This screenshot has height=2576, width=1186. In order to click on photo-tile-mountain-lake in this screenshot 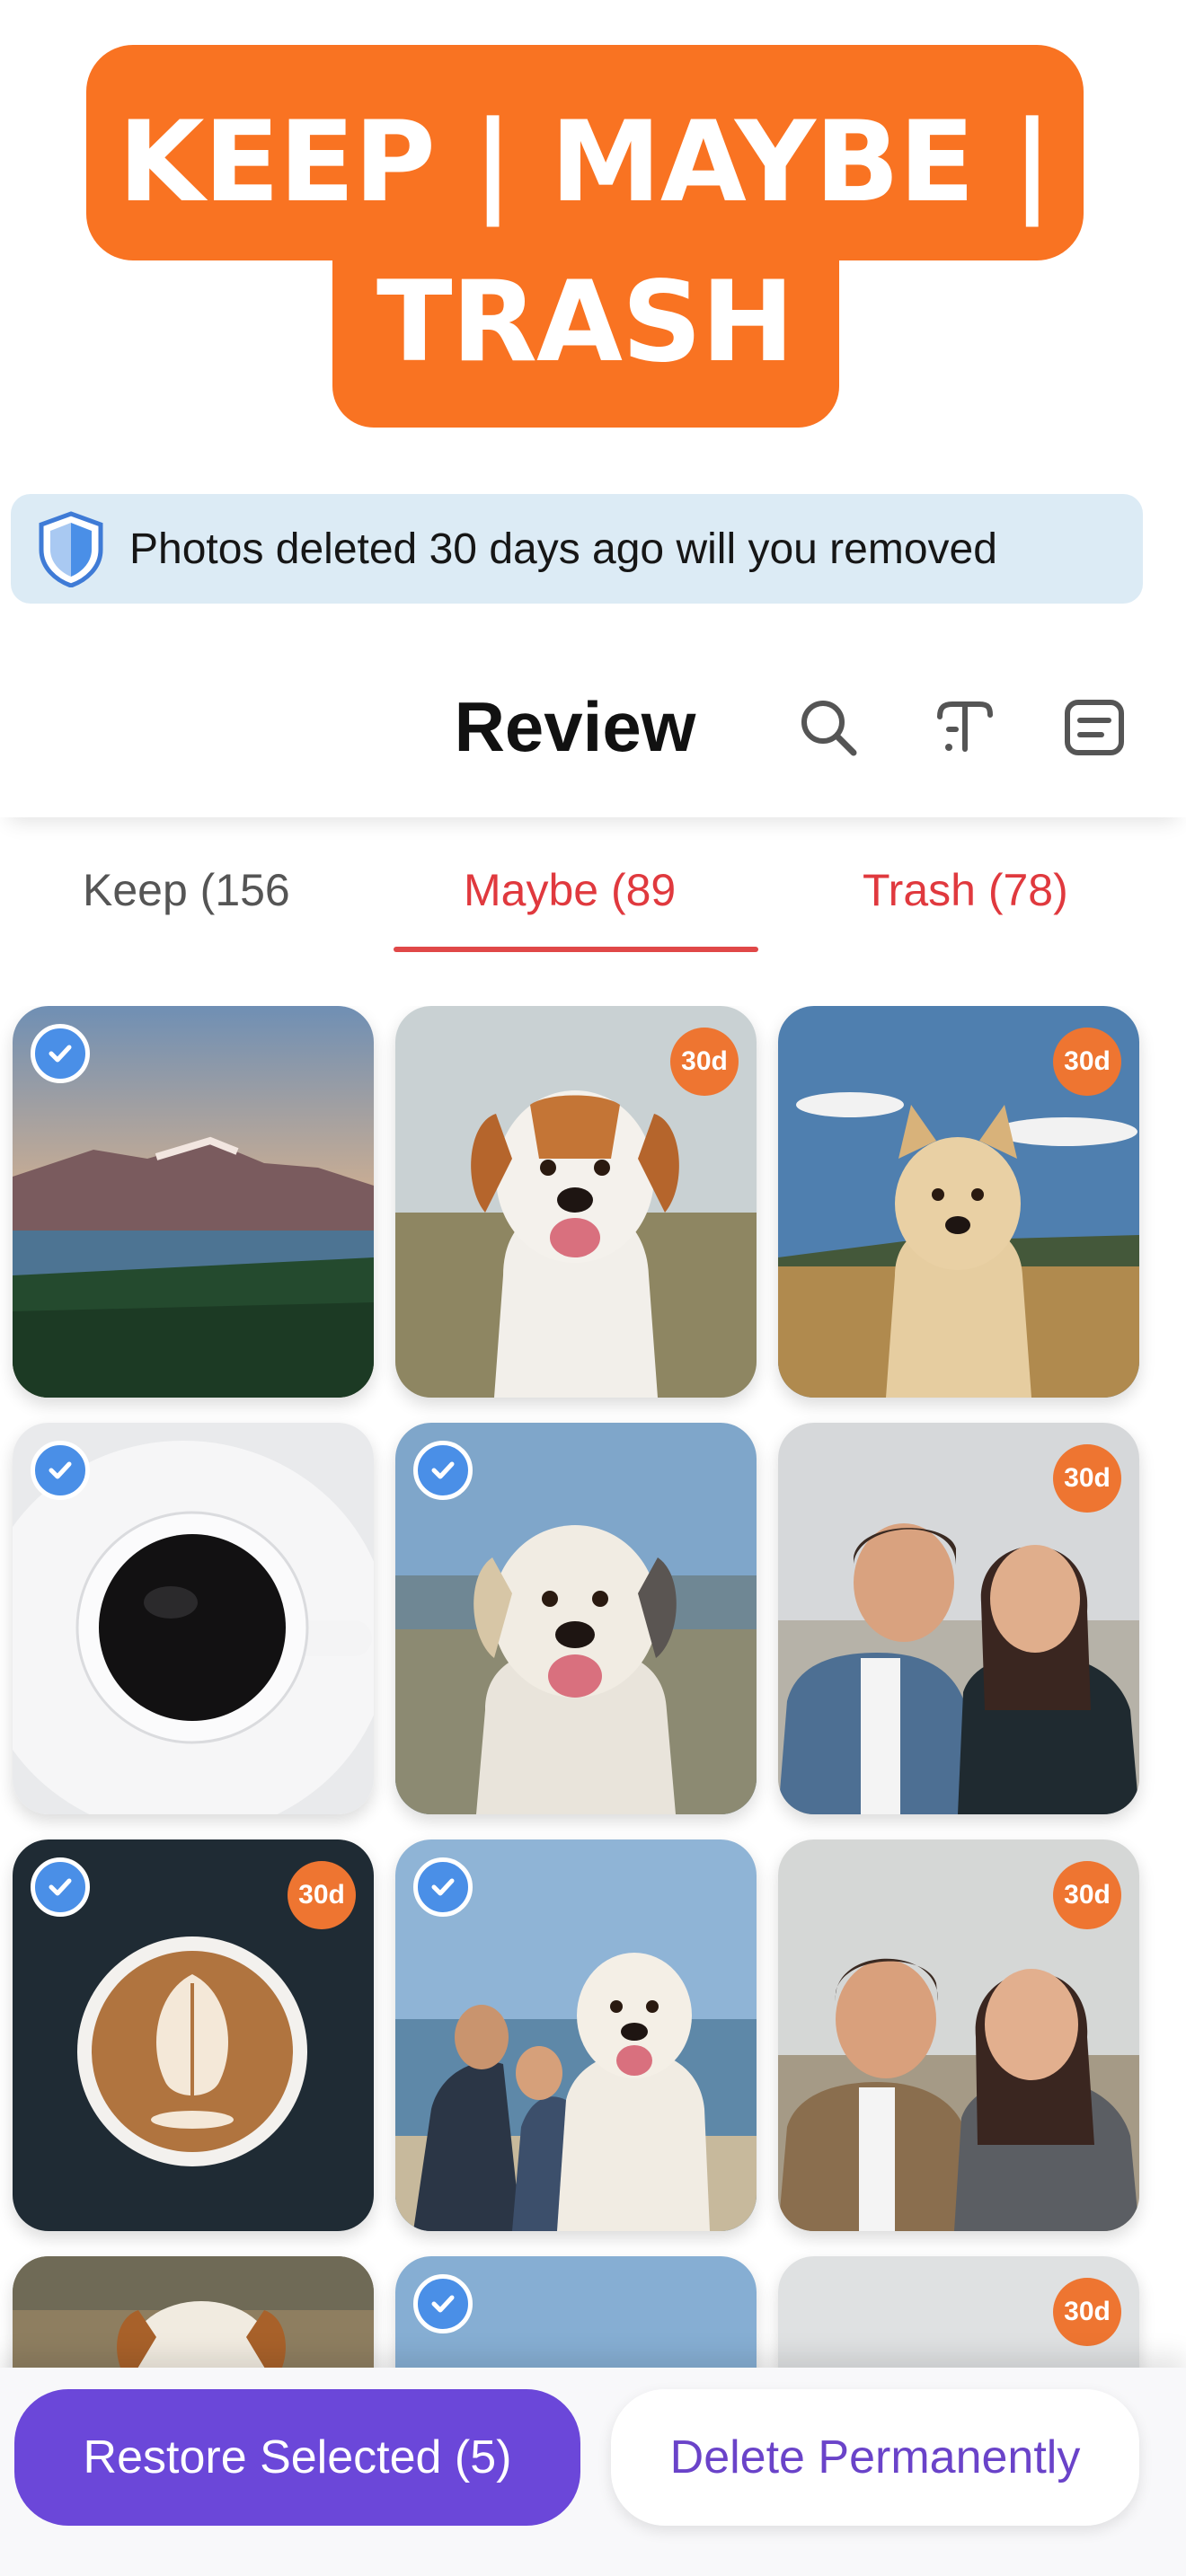, I will do `click(193, 1202)`.